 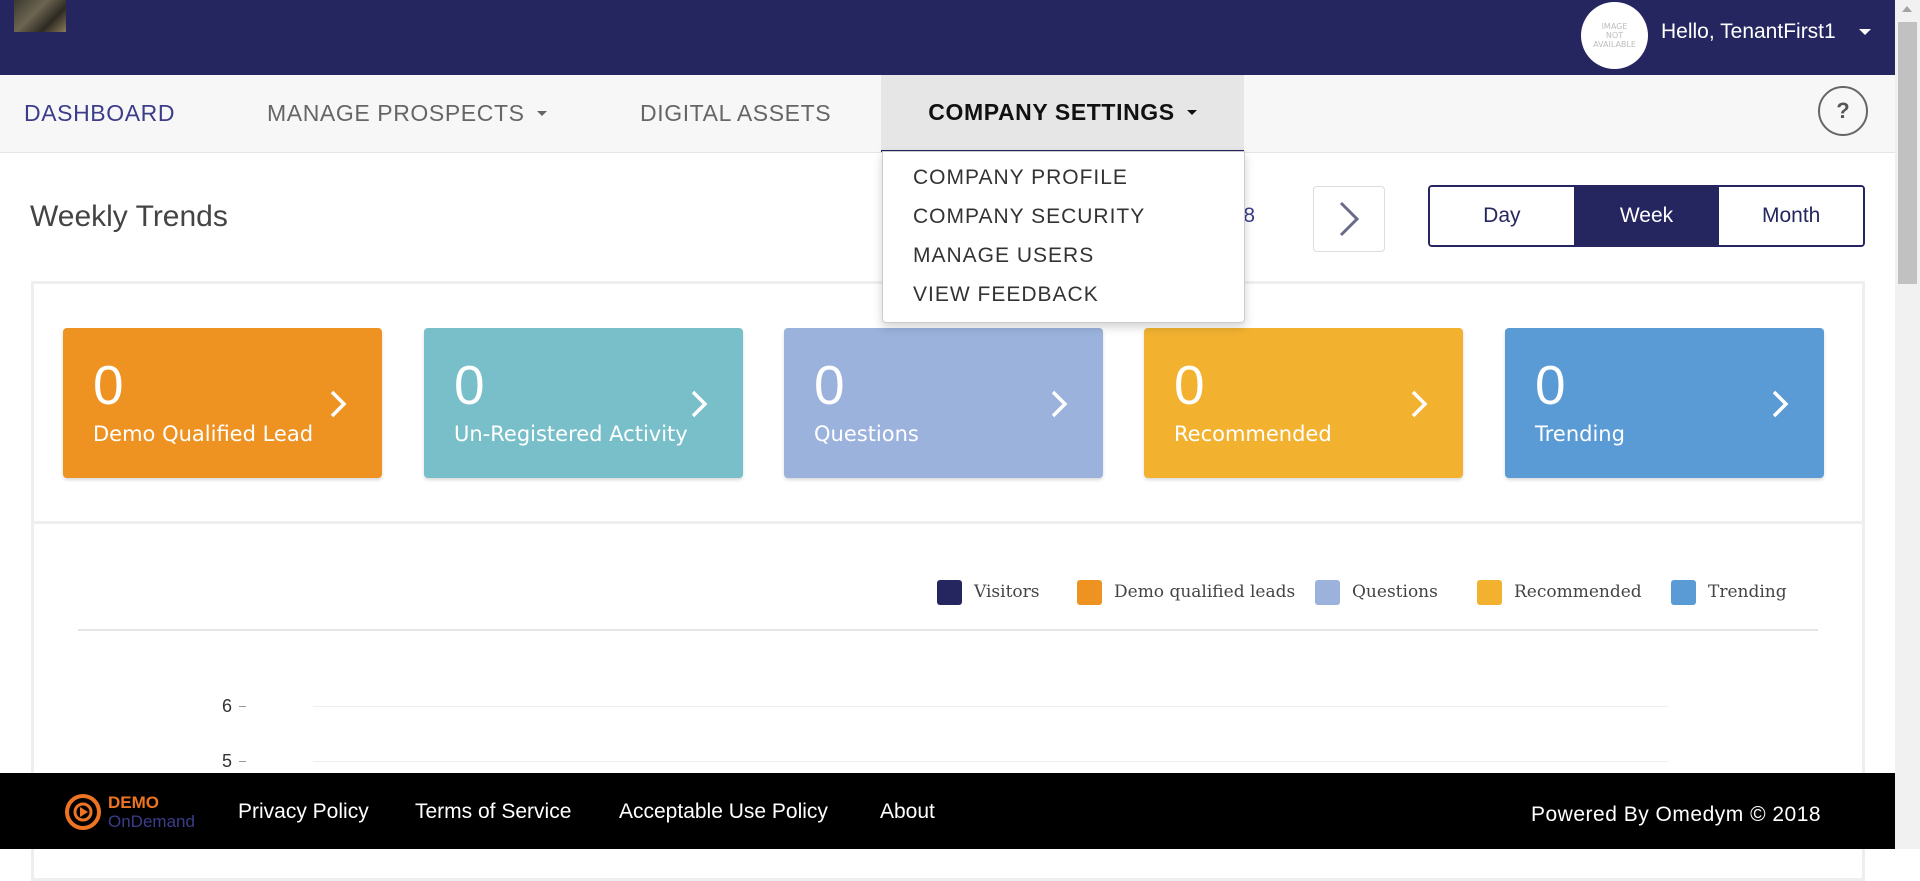 I want to click on powered-by-text: Powered By Omedym © 2018, so click(x=1676, y=814).